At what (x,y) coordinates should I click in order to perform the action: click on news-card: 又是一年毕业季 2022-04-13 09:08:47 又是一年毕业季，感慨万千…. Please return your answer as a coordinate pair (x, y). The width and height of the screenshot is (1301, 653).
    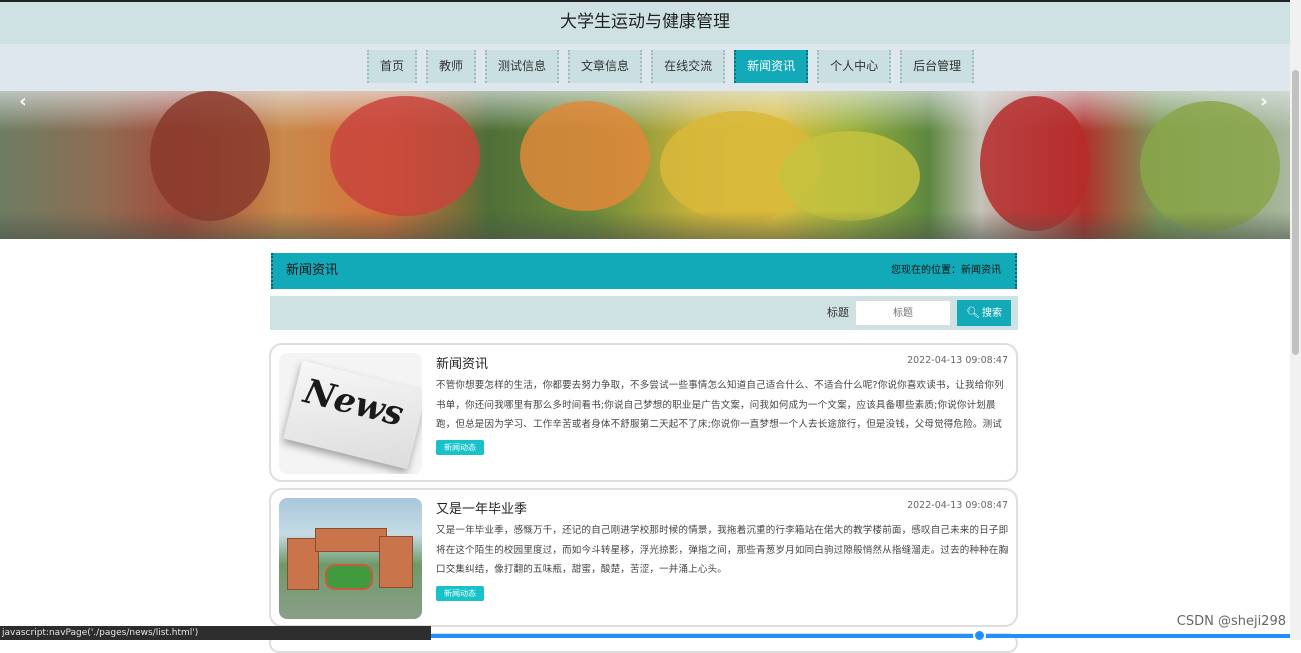
    Looking at the image, I should click on (643, 557).